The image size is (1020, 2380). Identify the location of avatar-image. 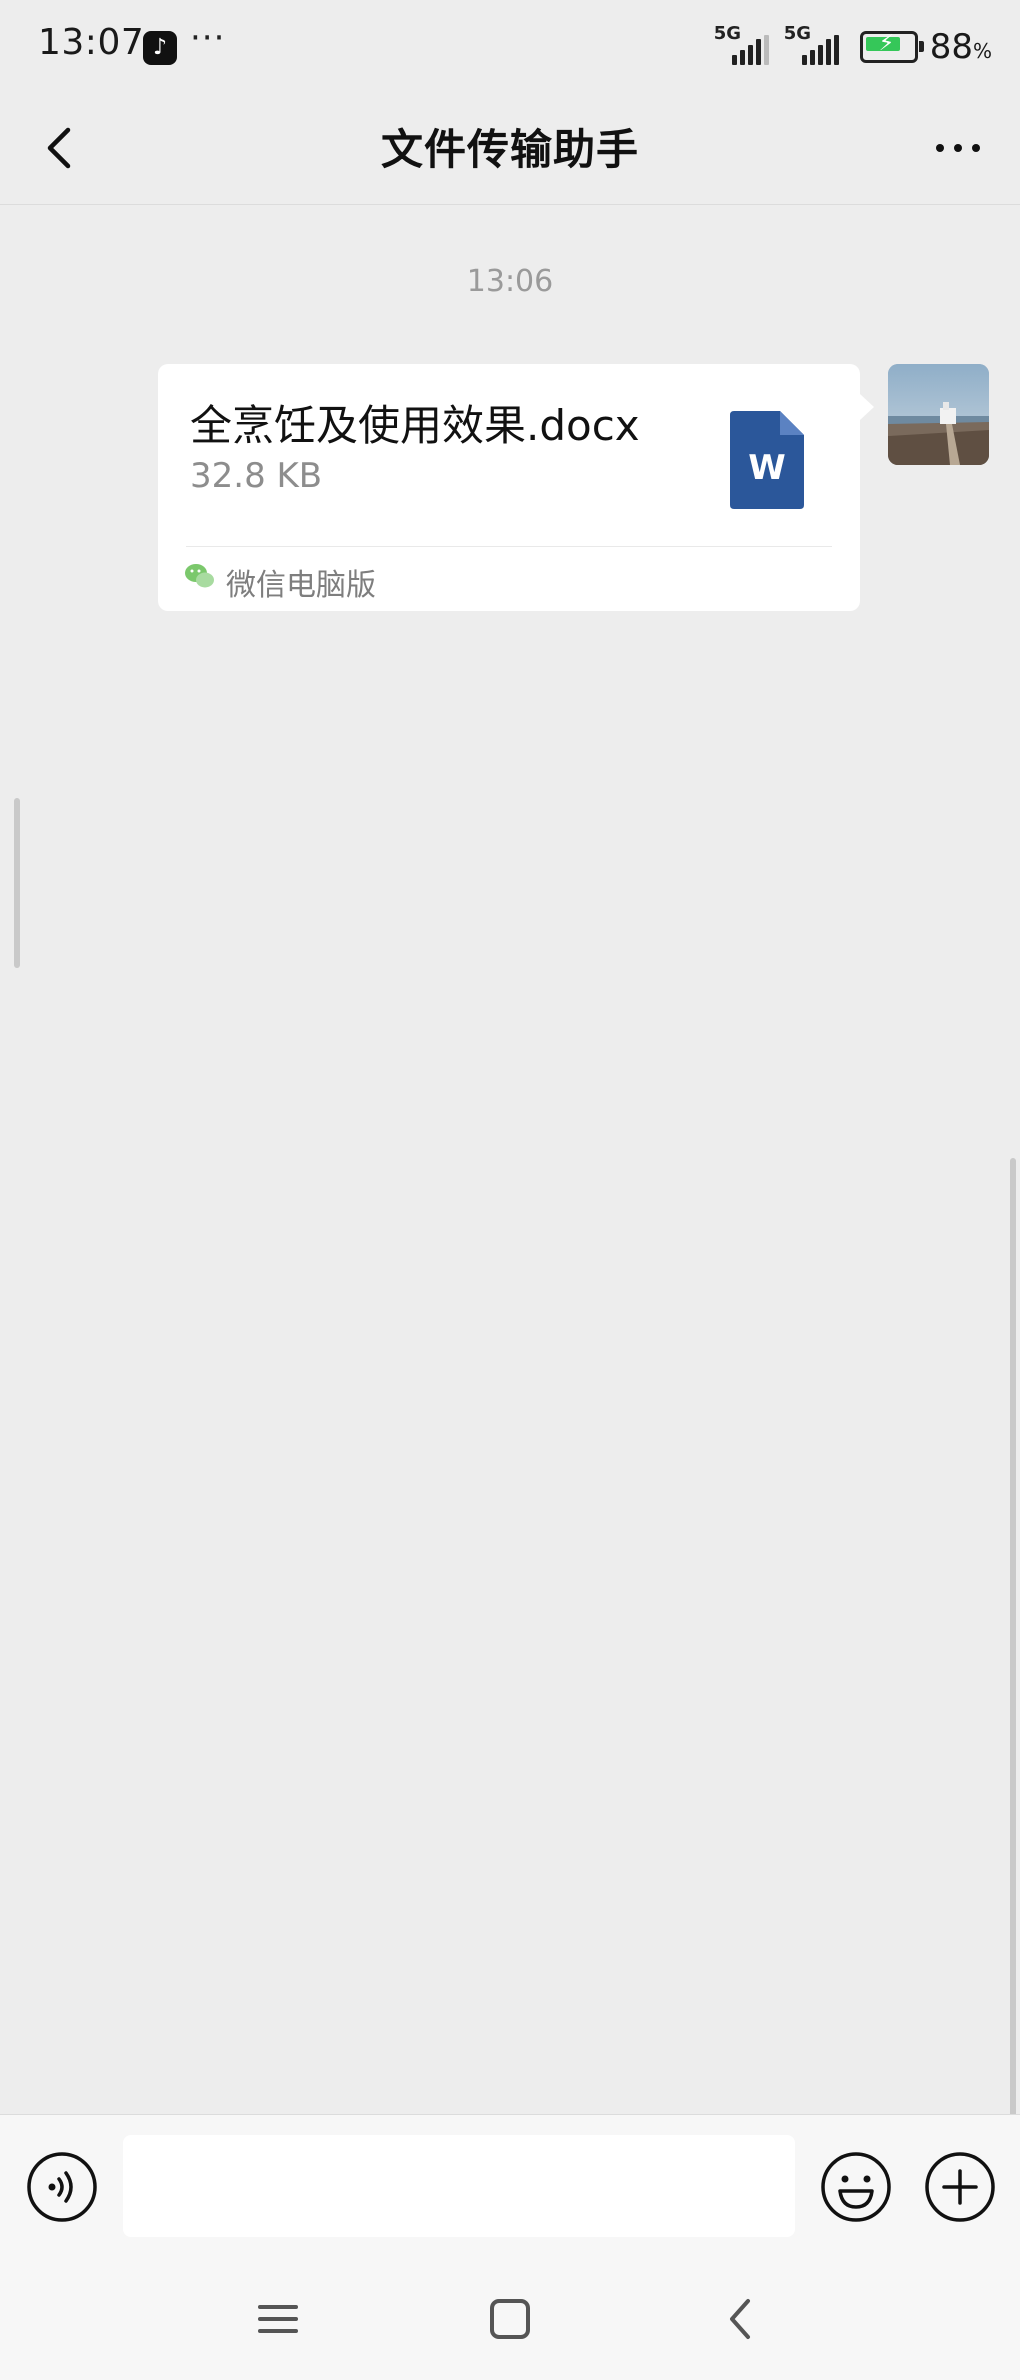
(938, 414).